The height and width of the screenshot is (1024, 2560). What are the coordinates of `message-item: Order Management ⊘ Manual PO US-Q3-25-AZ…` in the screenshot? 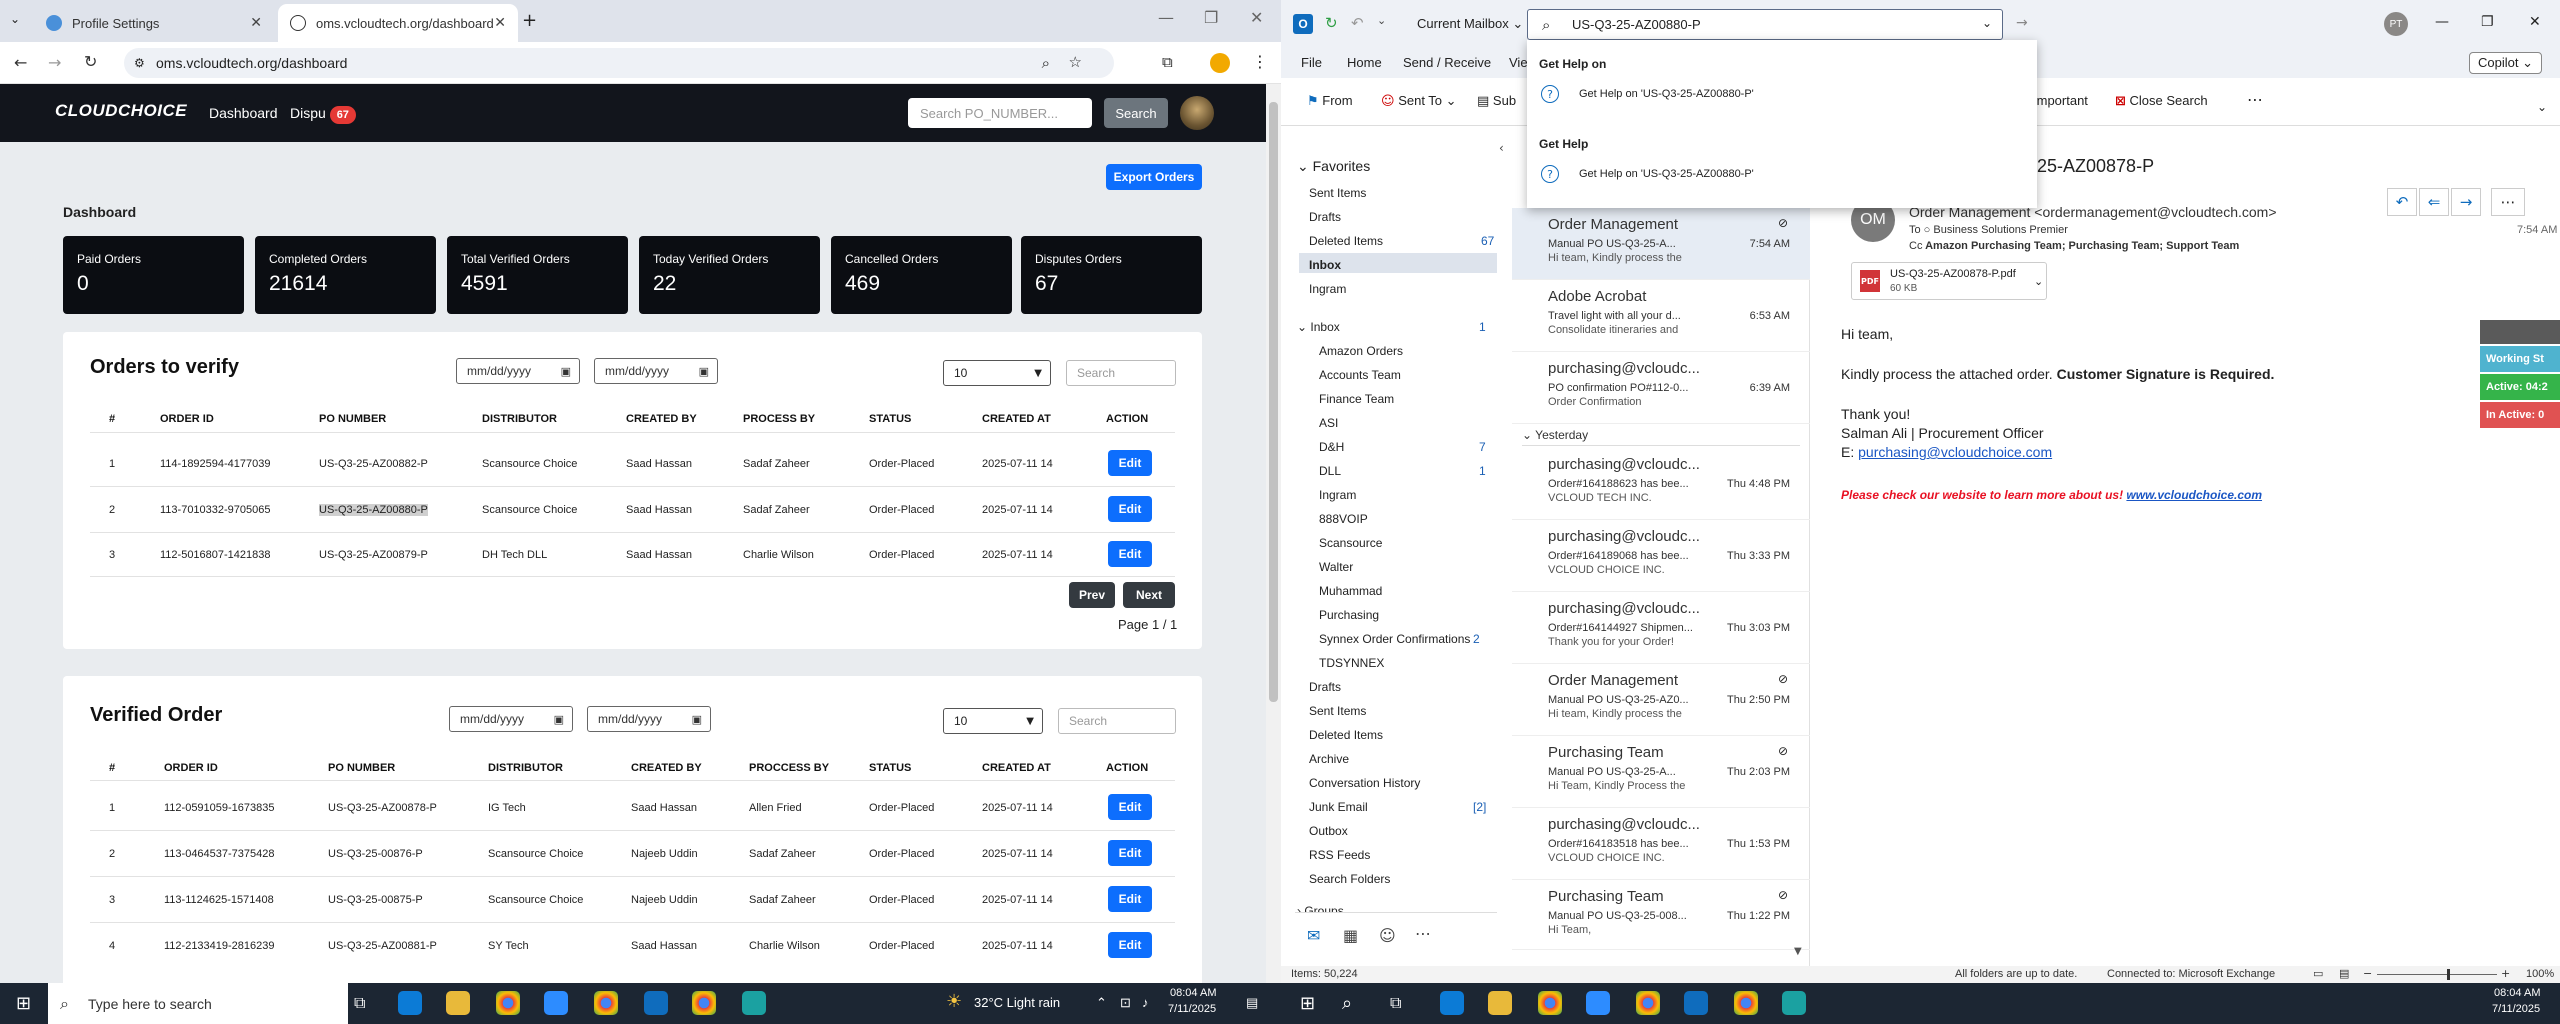 It's located at (1661, 700).